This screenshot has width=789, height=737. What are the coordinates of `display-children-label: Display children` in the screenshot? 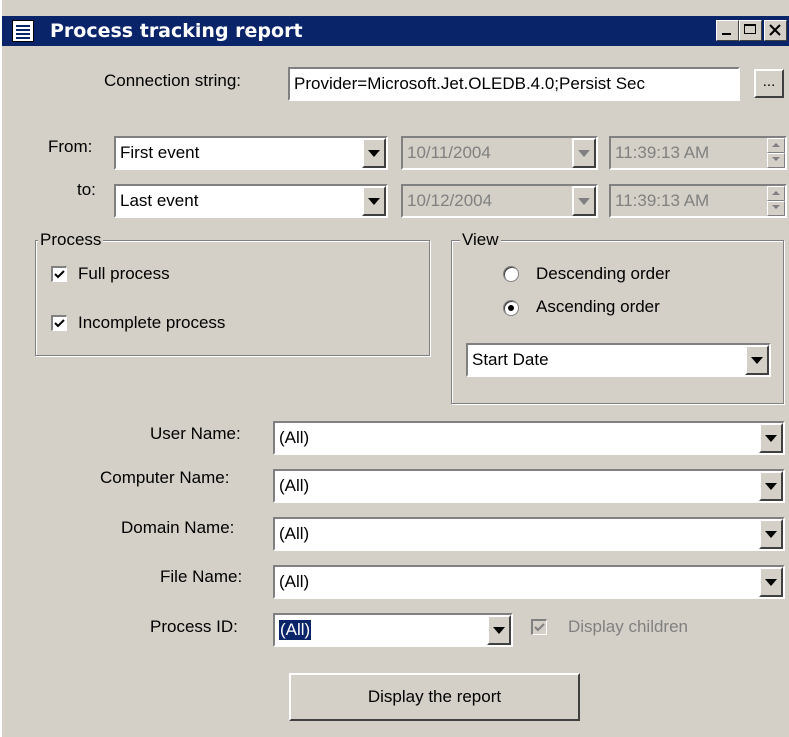 It's located at (628, 627).